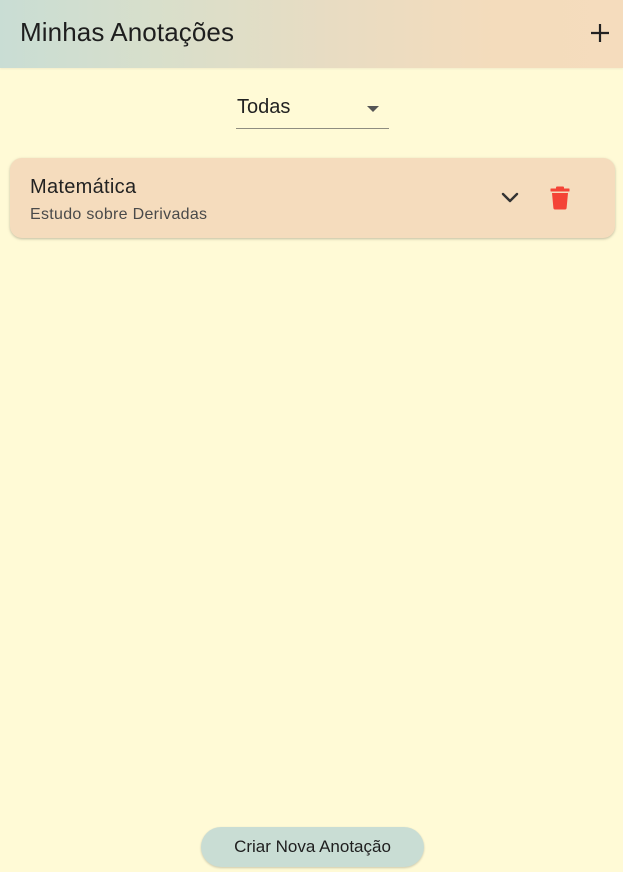  What do you see at coordinates (127, 32) in the screenshot?
I see `page-title: Minhas Anotações` at bounding box center [127, 32].